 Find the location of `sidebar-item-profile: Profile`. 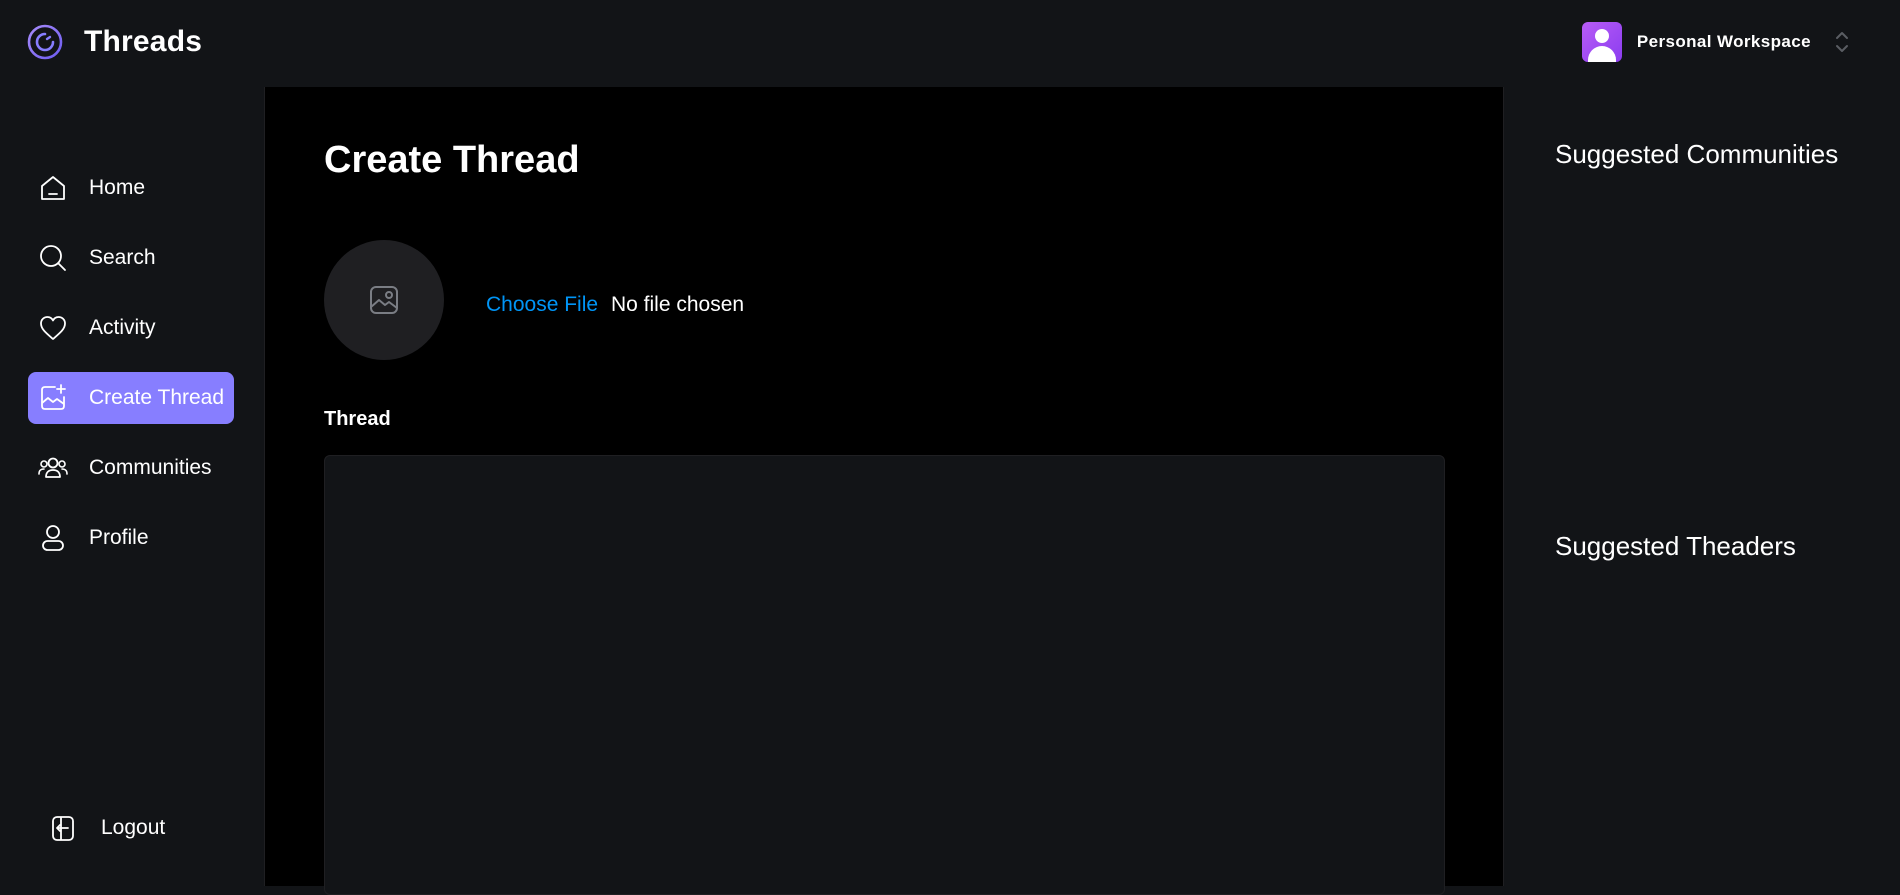

sidebar-item-profile: Profile is located at coordinates (131, 538).